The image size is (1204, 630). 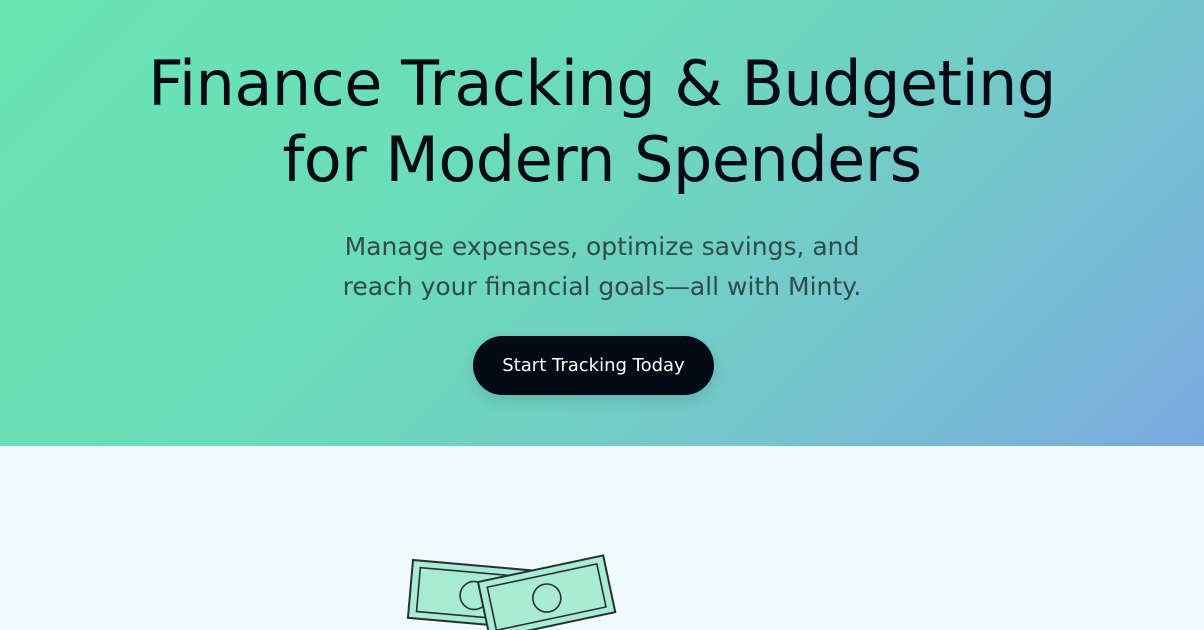 I want to click on hero-subtitle-line-1: Manage expenses, optimize savings, and, so click(x=602, y=246).